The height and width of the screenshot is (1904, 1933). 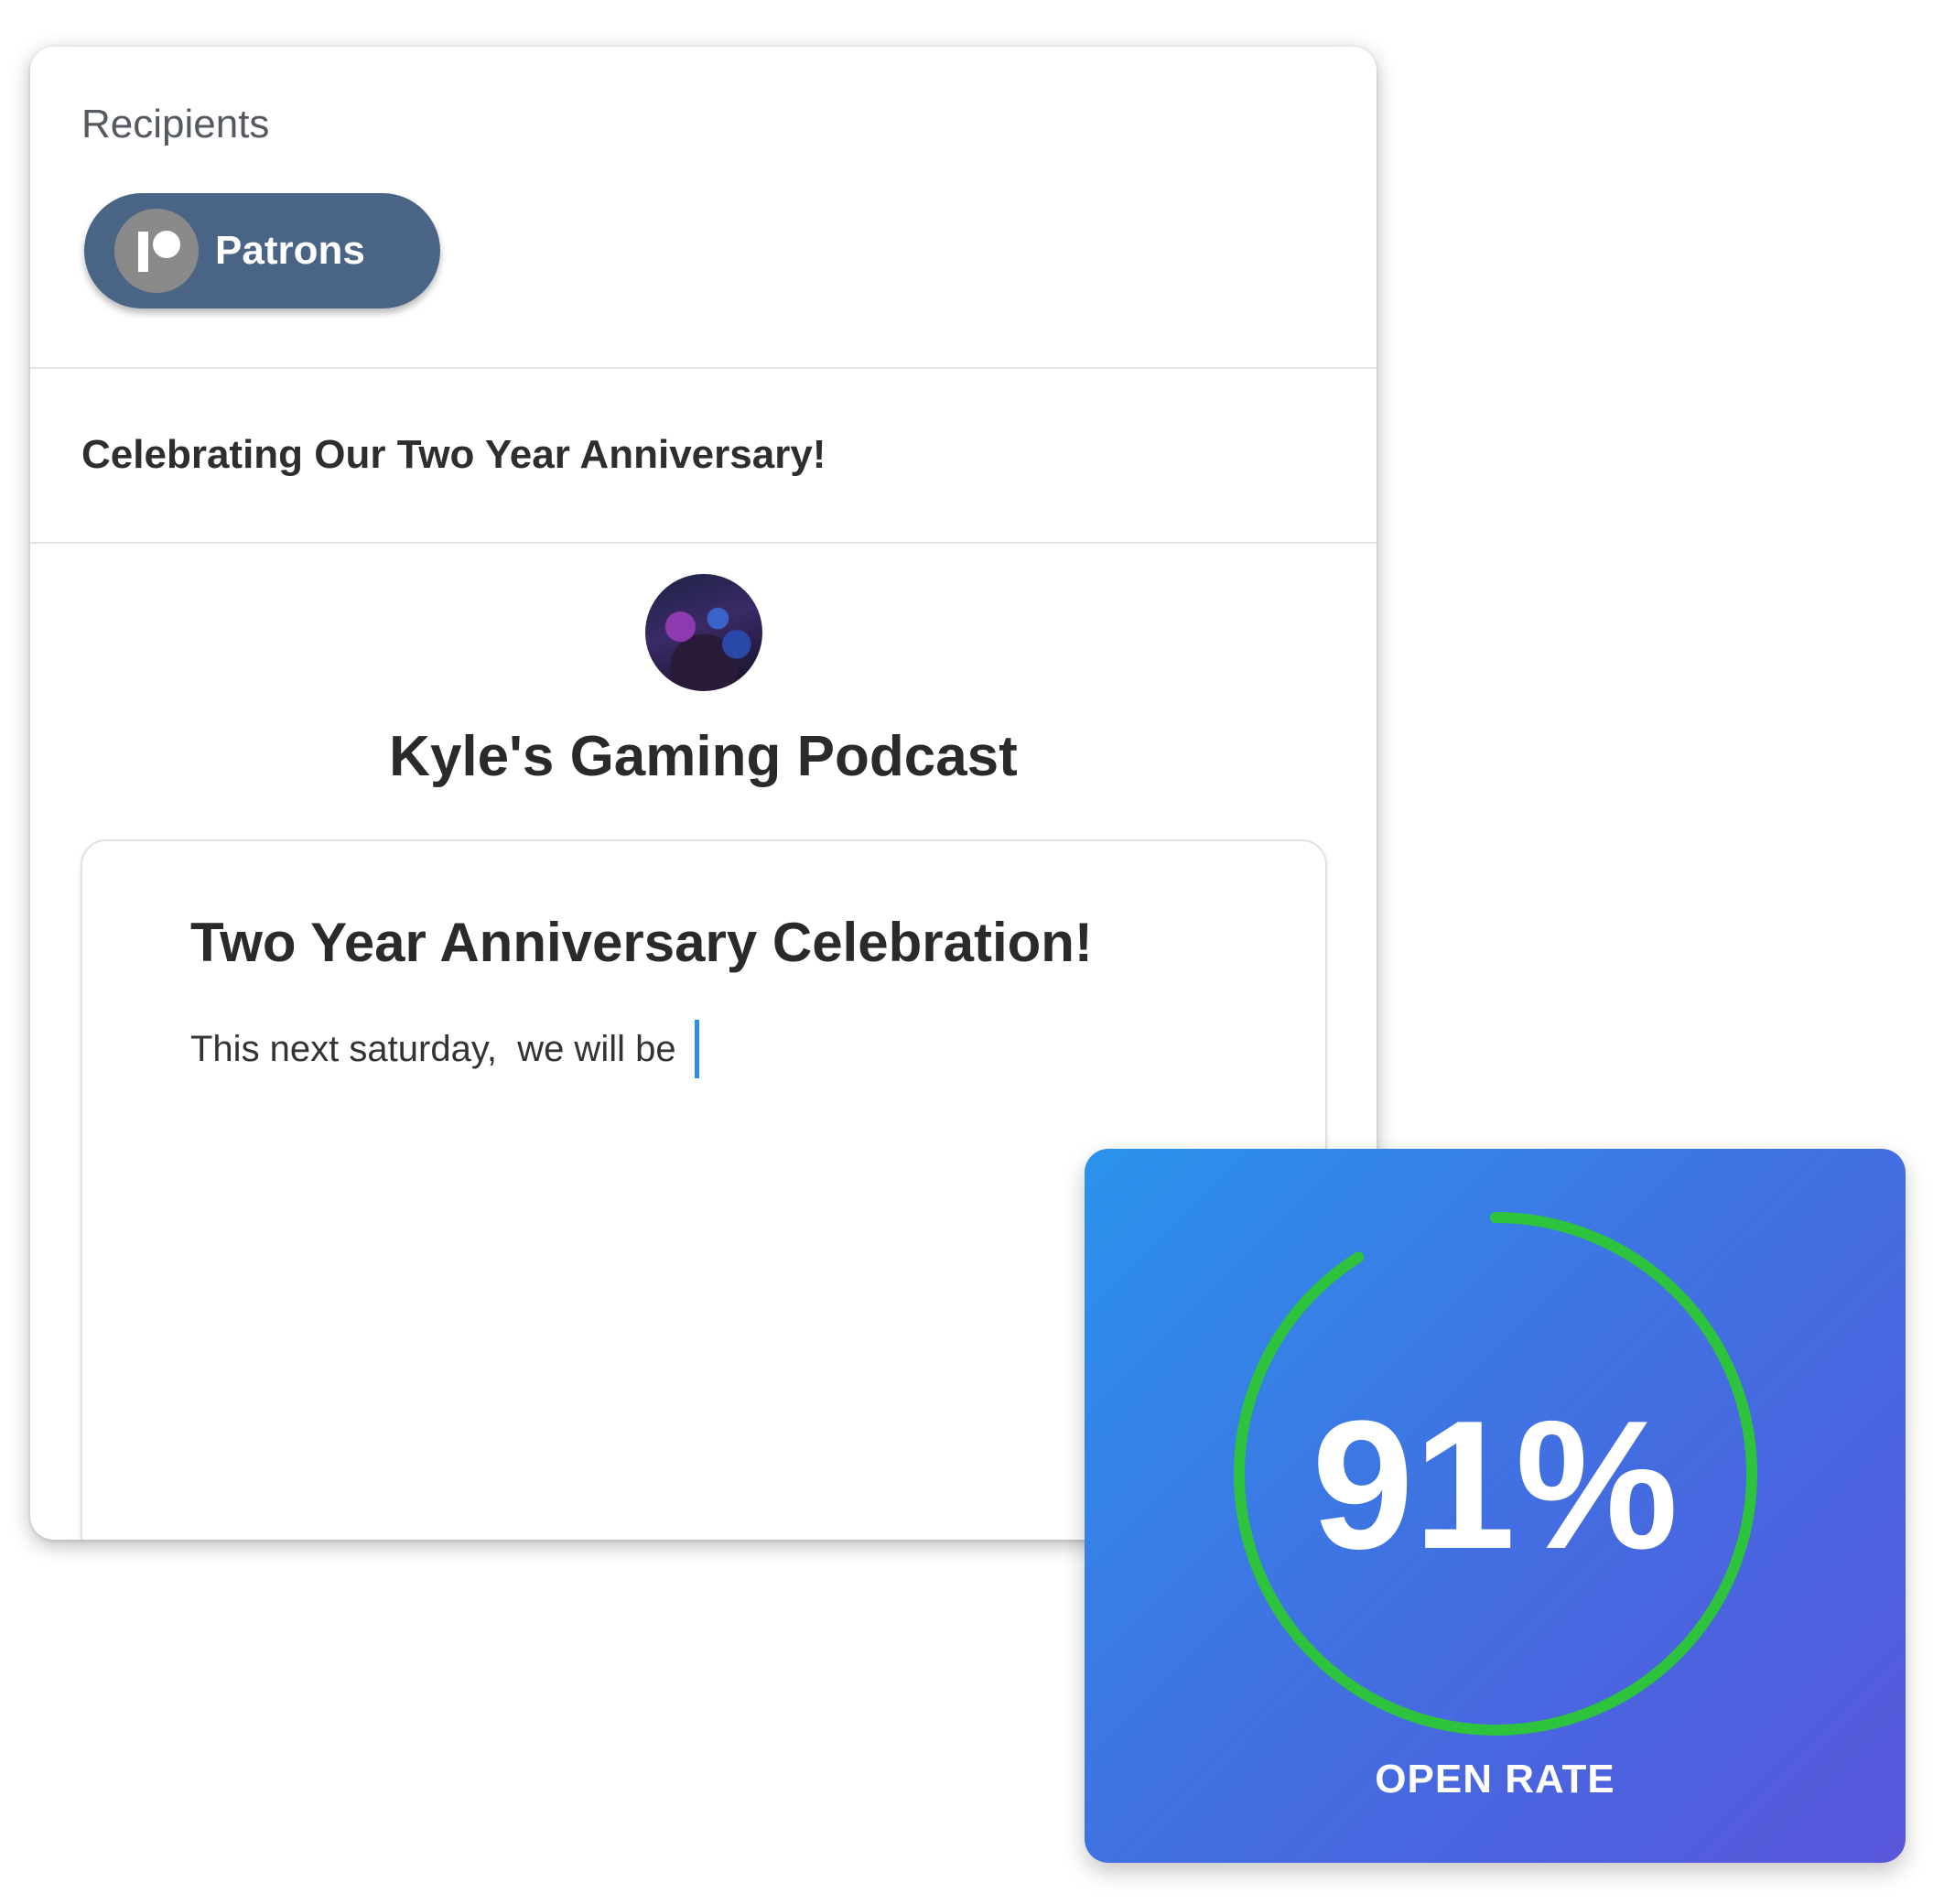 I want to click on post-title: Two Year Anniversary Celebration!, so click(x=642, y=942).